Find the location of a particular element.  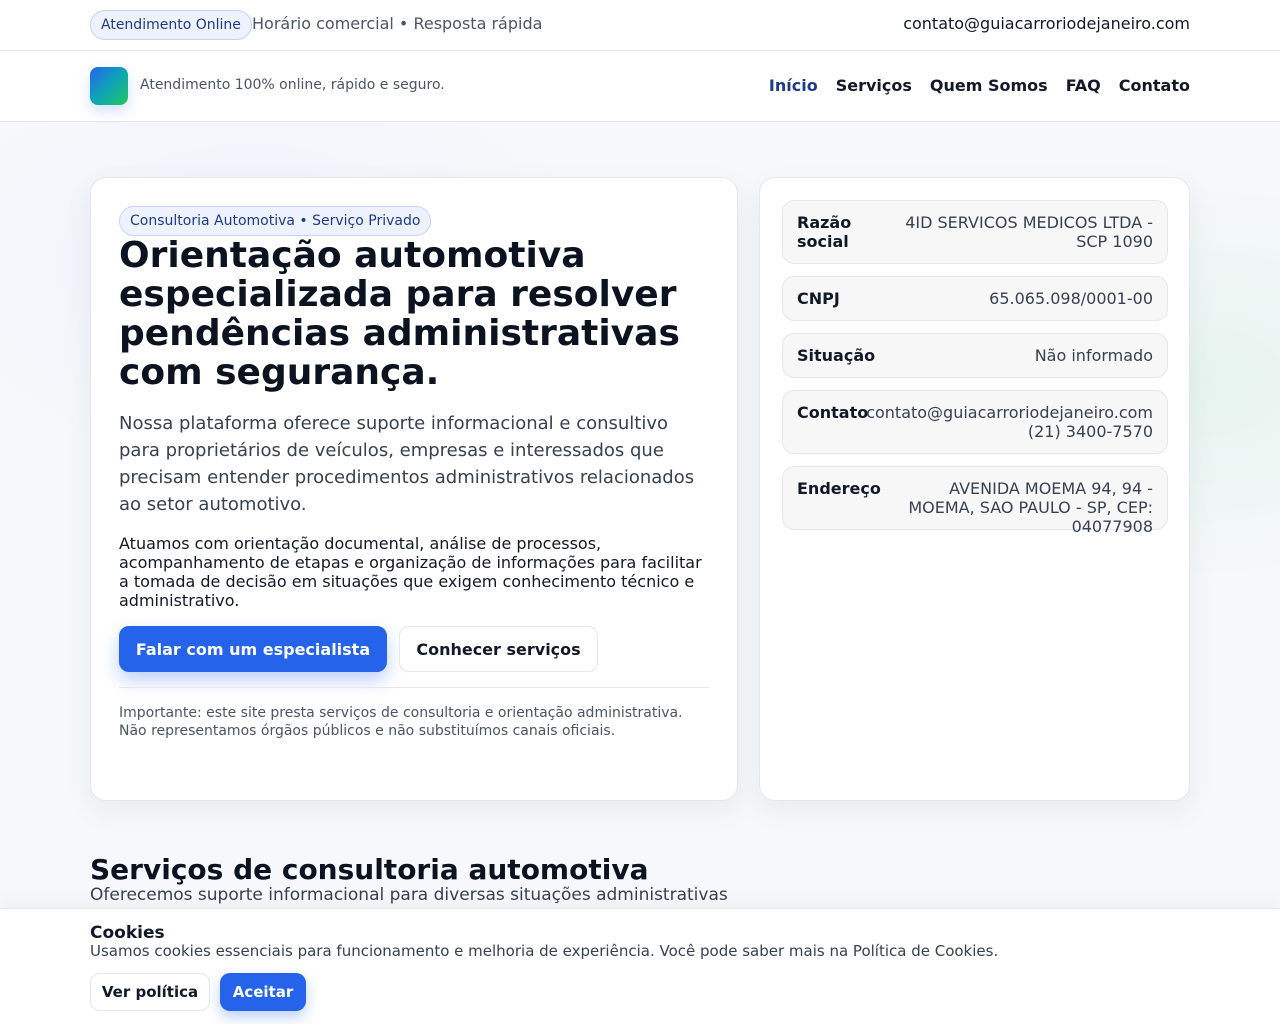

cookie-title: Cookies is located at coordinates (127, 933).